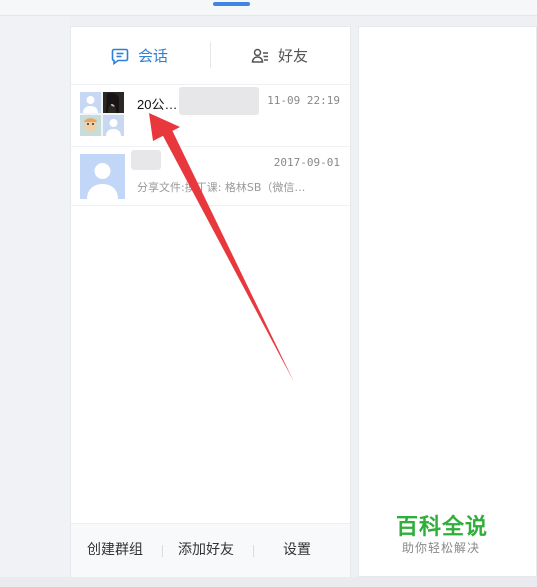  I want to click on tab-chat-label: 会话, so click(153, 56).